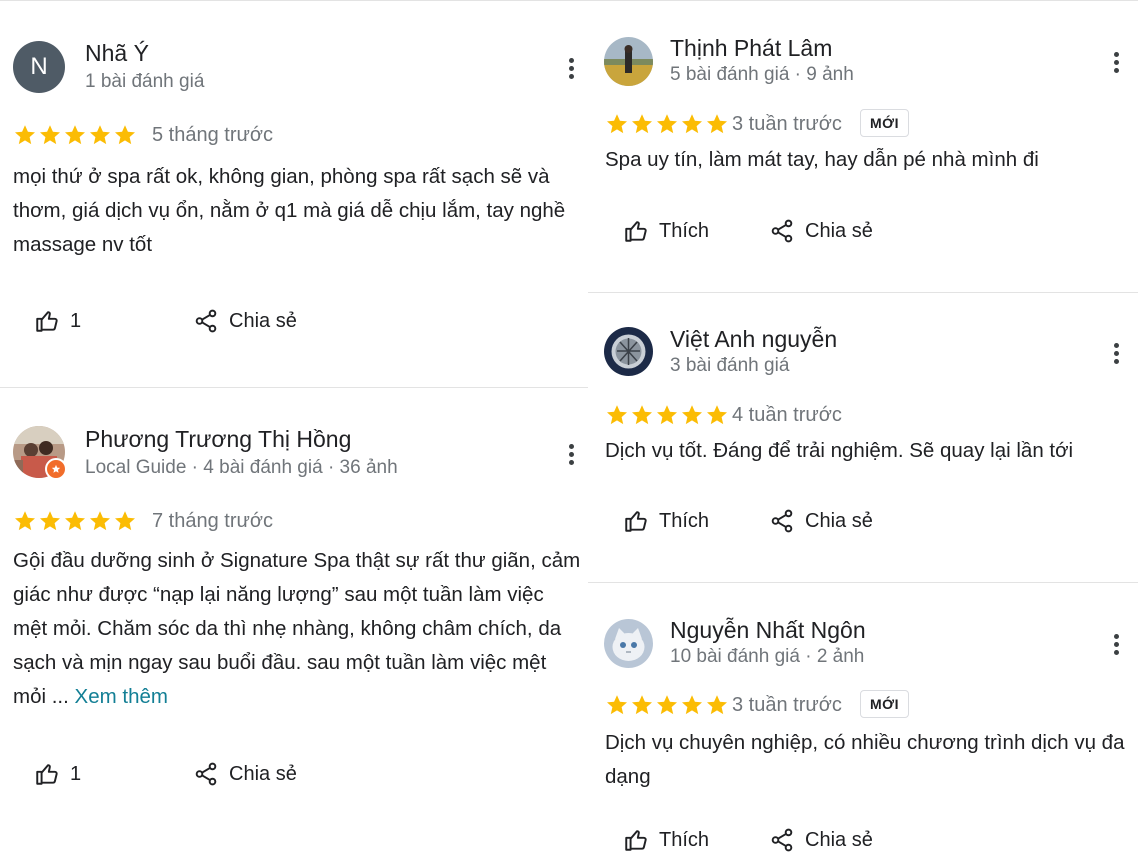 This screenshot has width=1138, height=853. I want to click on reviewer-meta: Local Guide · 4 bài đánh giá · 36 ảnh, so click(241, 467).